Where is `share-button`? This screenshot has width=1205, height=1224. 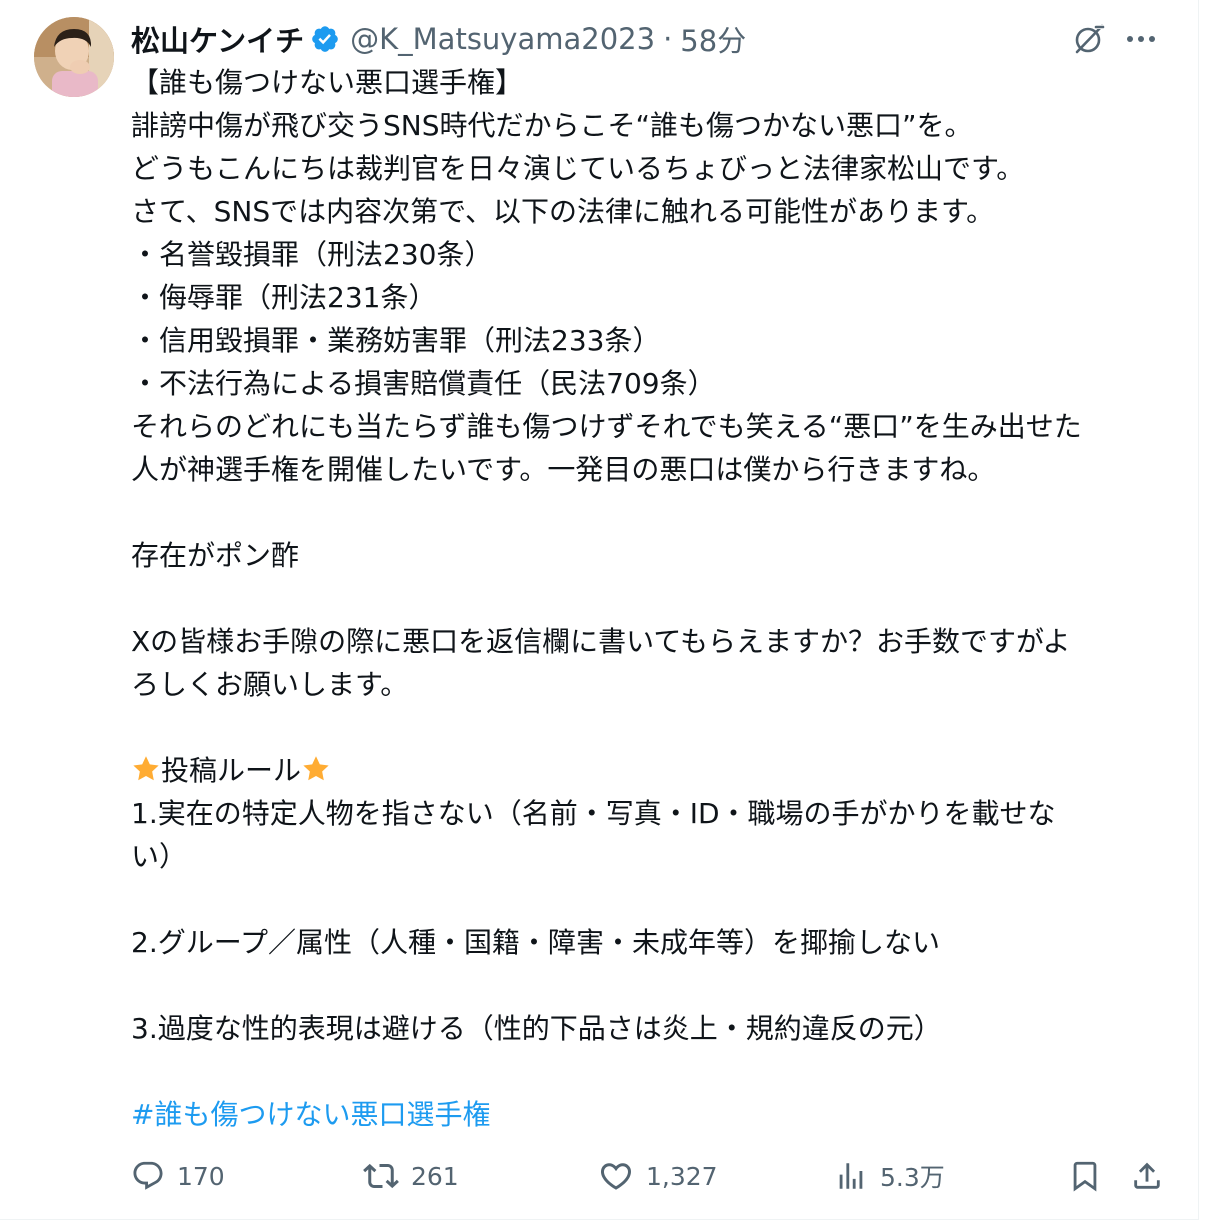 share-button is located at coordinates (1153, 1176).